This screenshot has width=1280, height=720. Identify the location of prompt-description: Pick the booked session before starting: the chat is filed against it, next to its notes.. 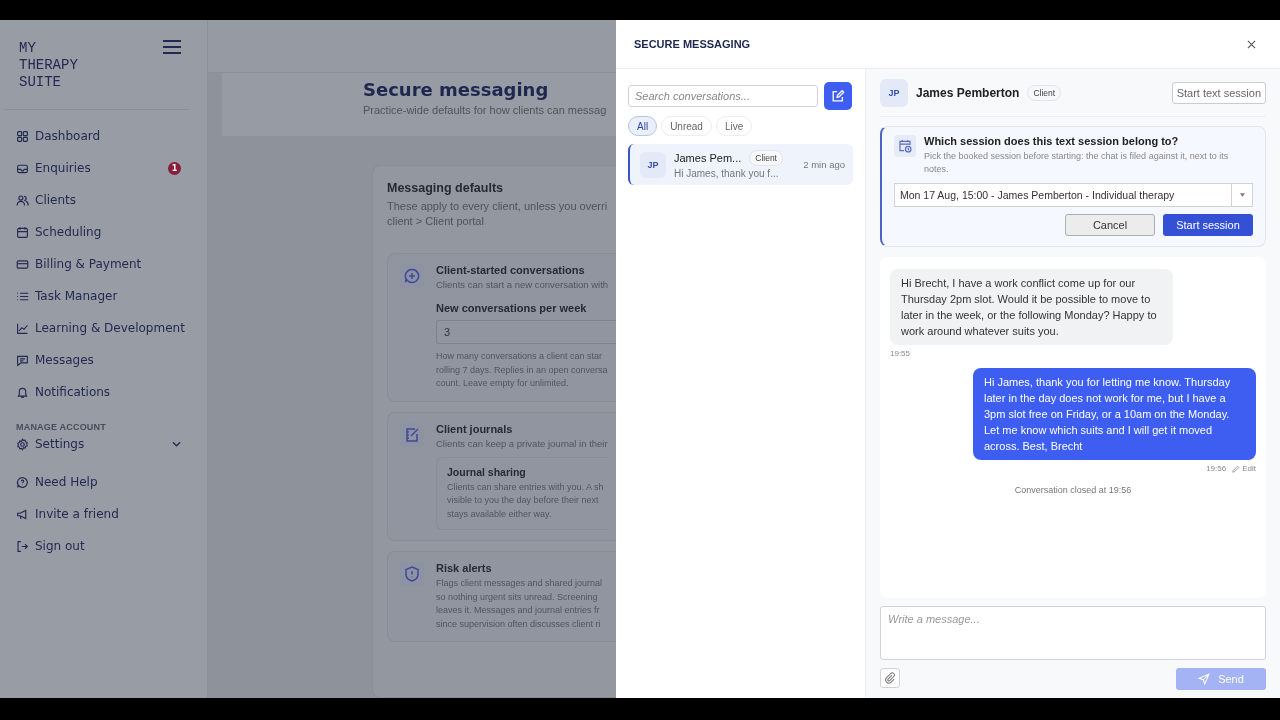
(1077, 163).